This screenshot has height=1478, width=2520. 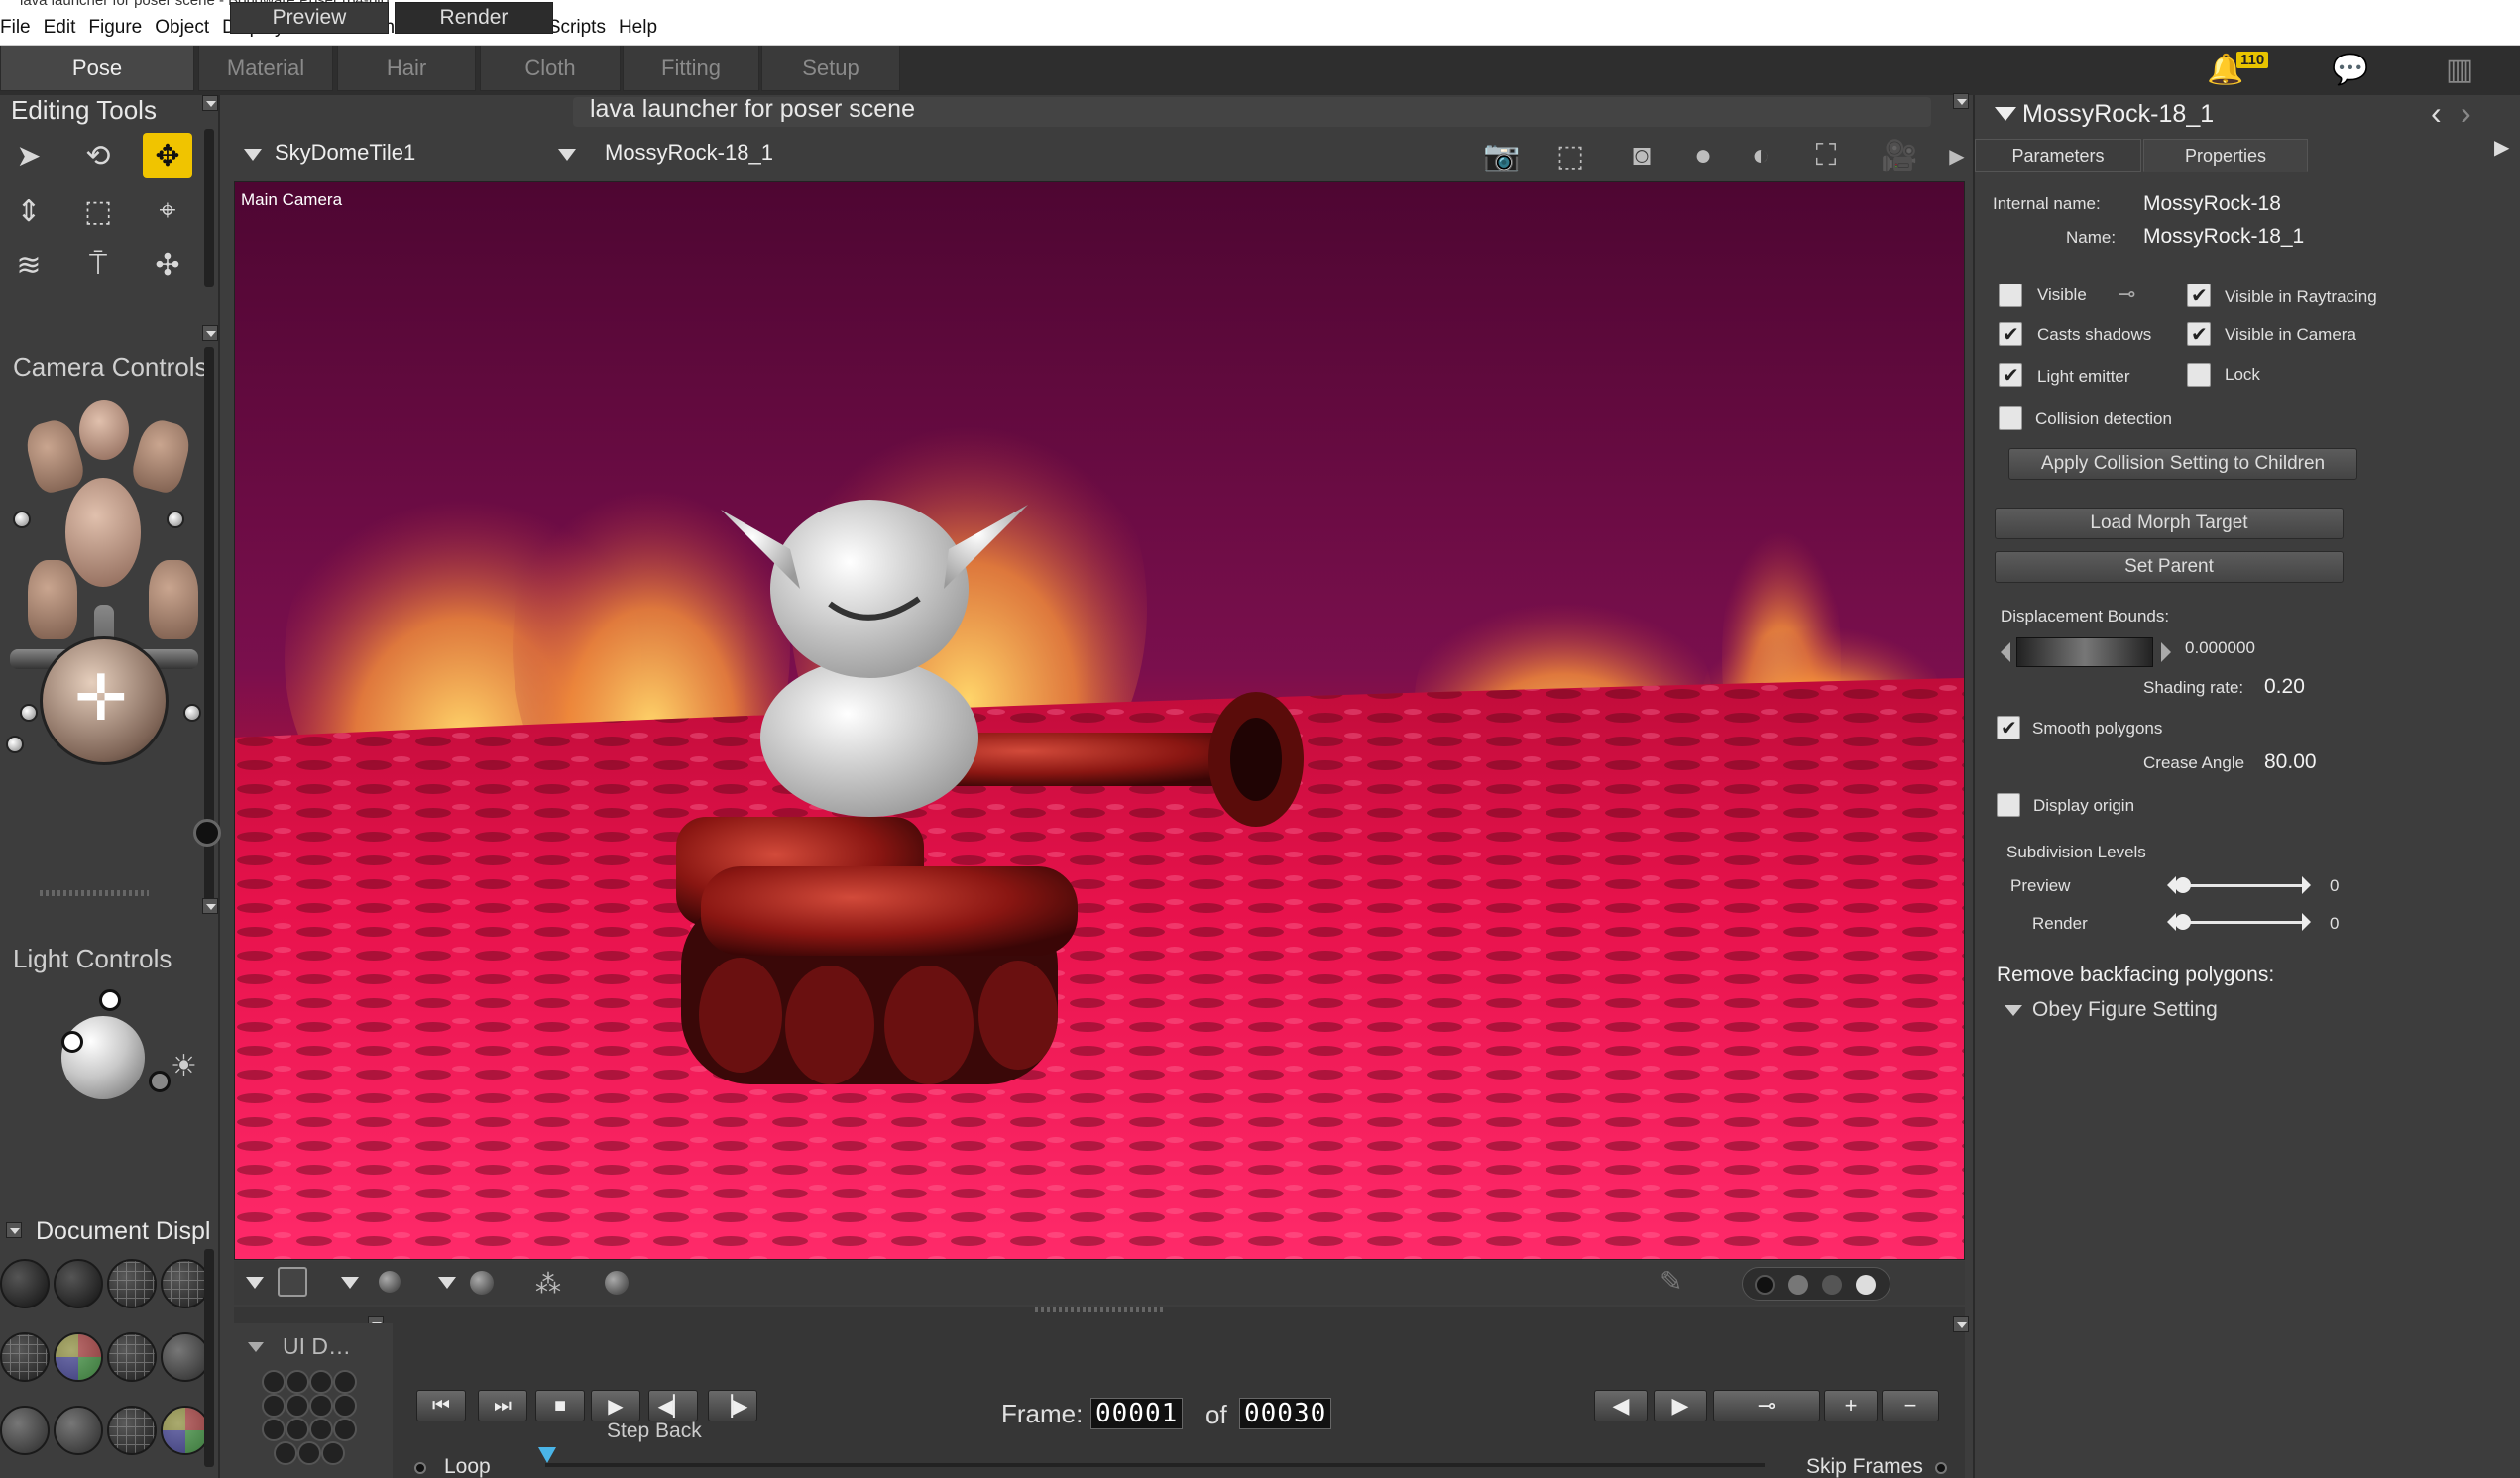 I want to click on scale-icon: ⬚, so click(x=98, y=211).